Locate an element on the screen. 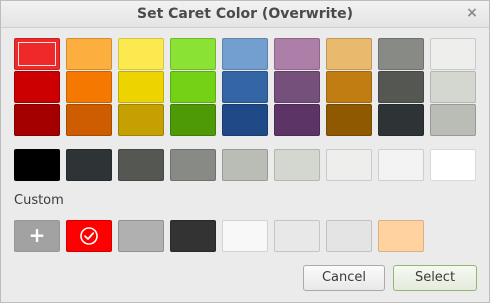  check-circle-icon is located at coordinates (89, 236).